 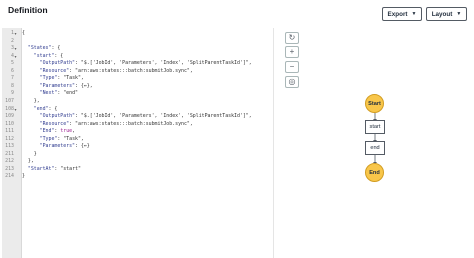 I want to click on refresh-button: ↻, so click(x=292, y=38).